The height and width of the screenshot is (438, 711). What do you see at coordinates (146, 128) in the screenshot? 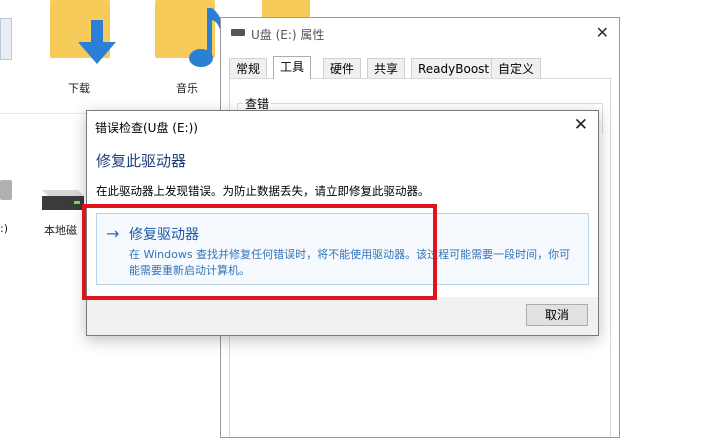
I see `dialog-title: 错误检查(U盘 (E:))` at bounding box center [146, 128].